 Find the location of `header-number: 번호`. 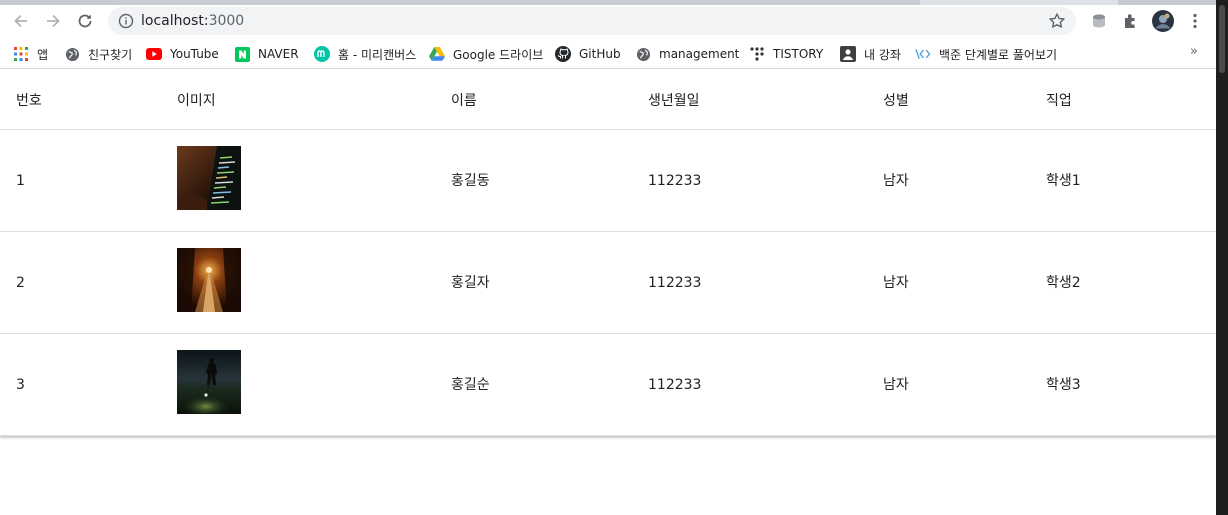

header-number: 번호 is located at coordinates (29, 101).